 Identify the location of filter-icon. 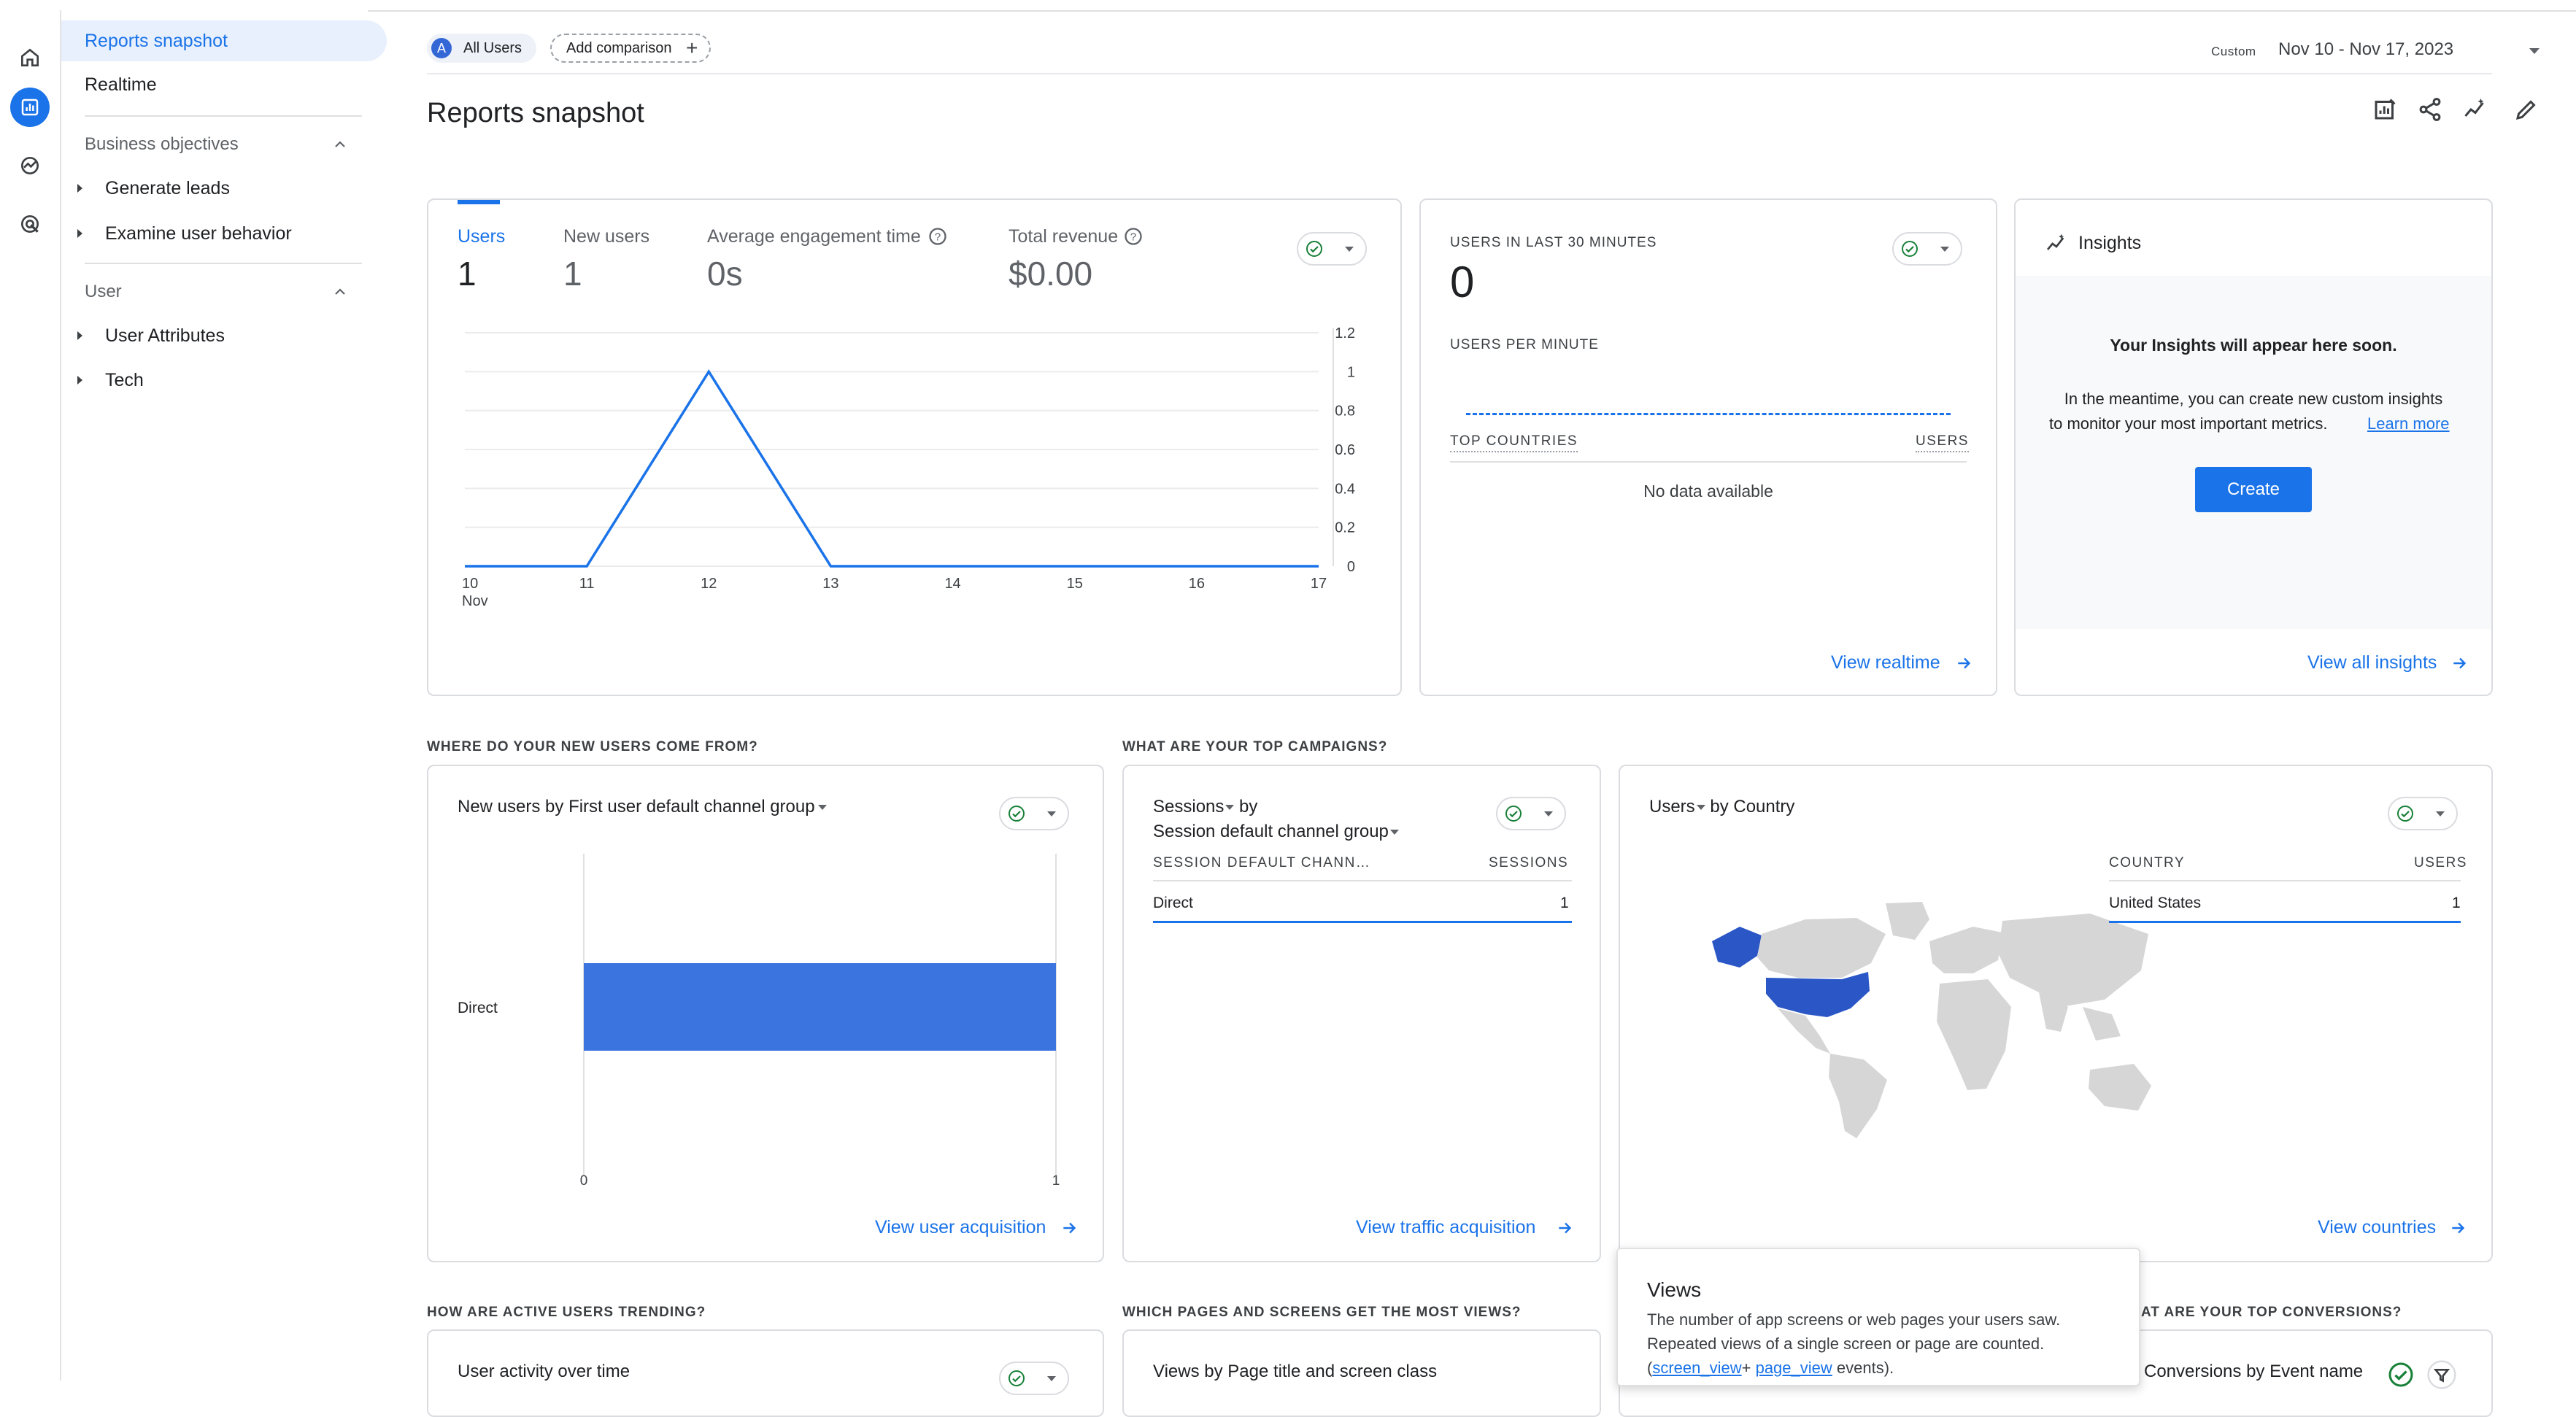
(2441, 1374).